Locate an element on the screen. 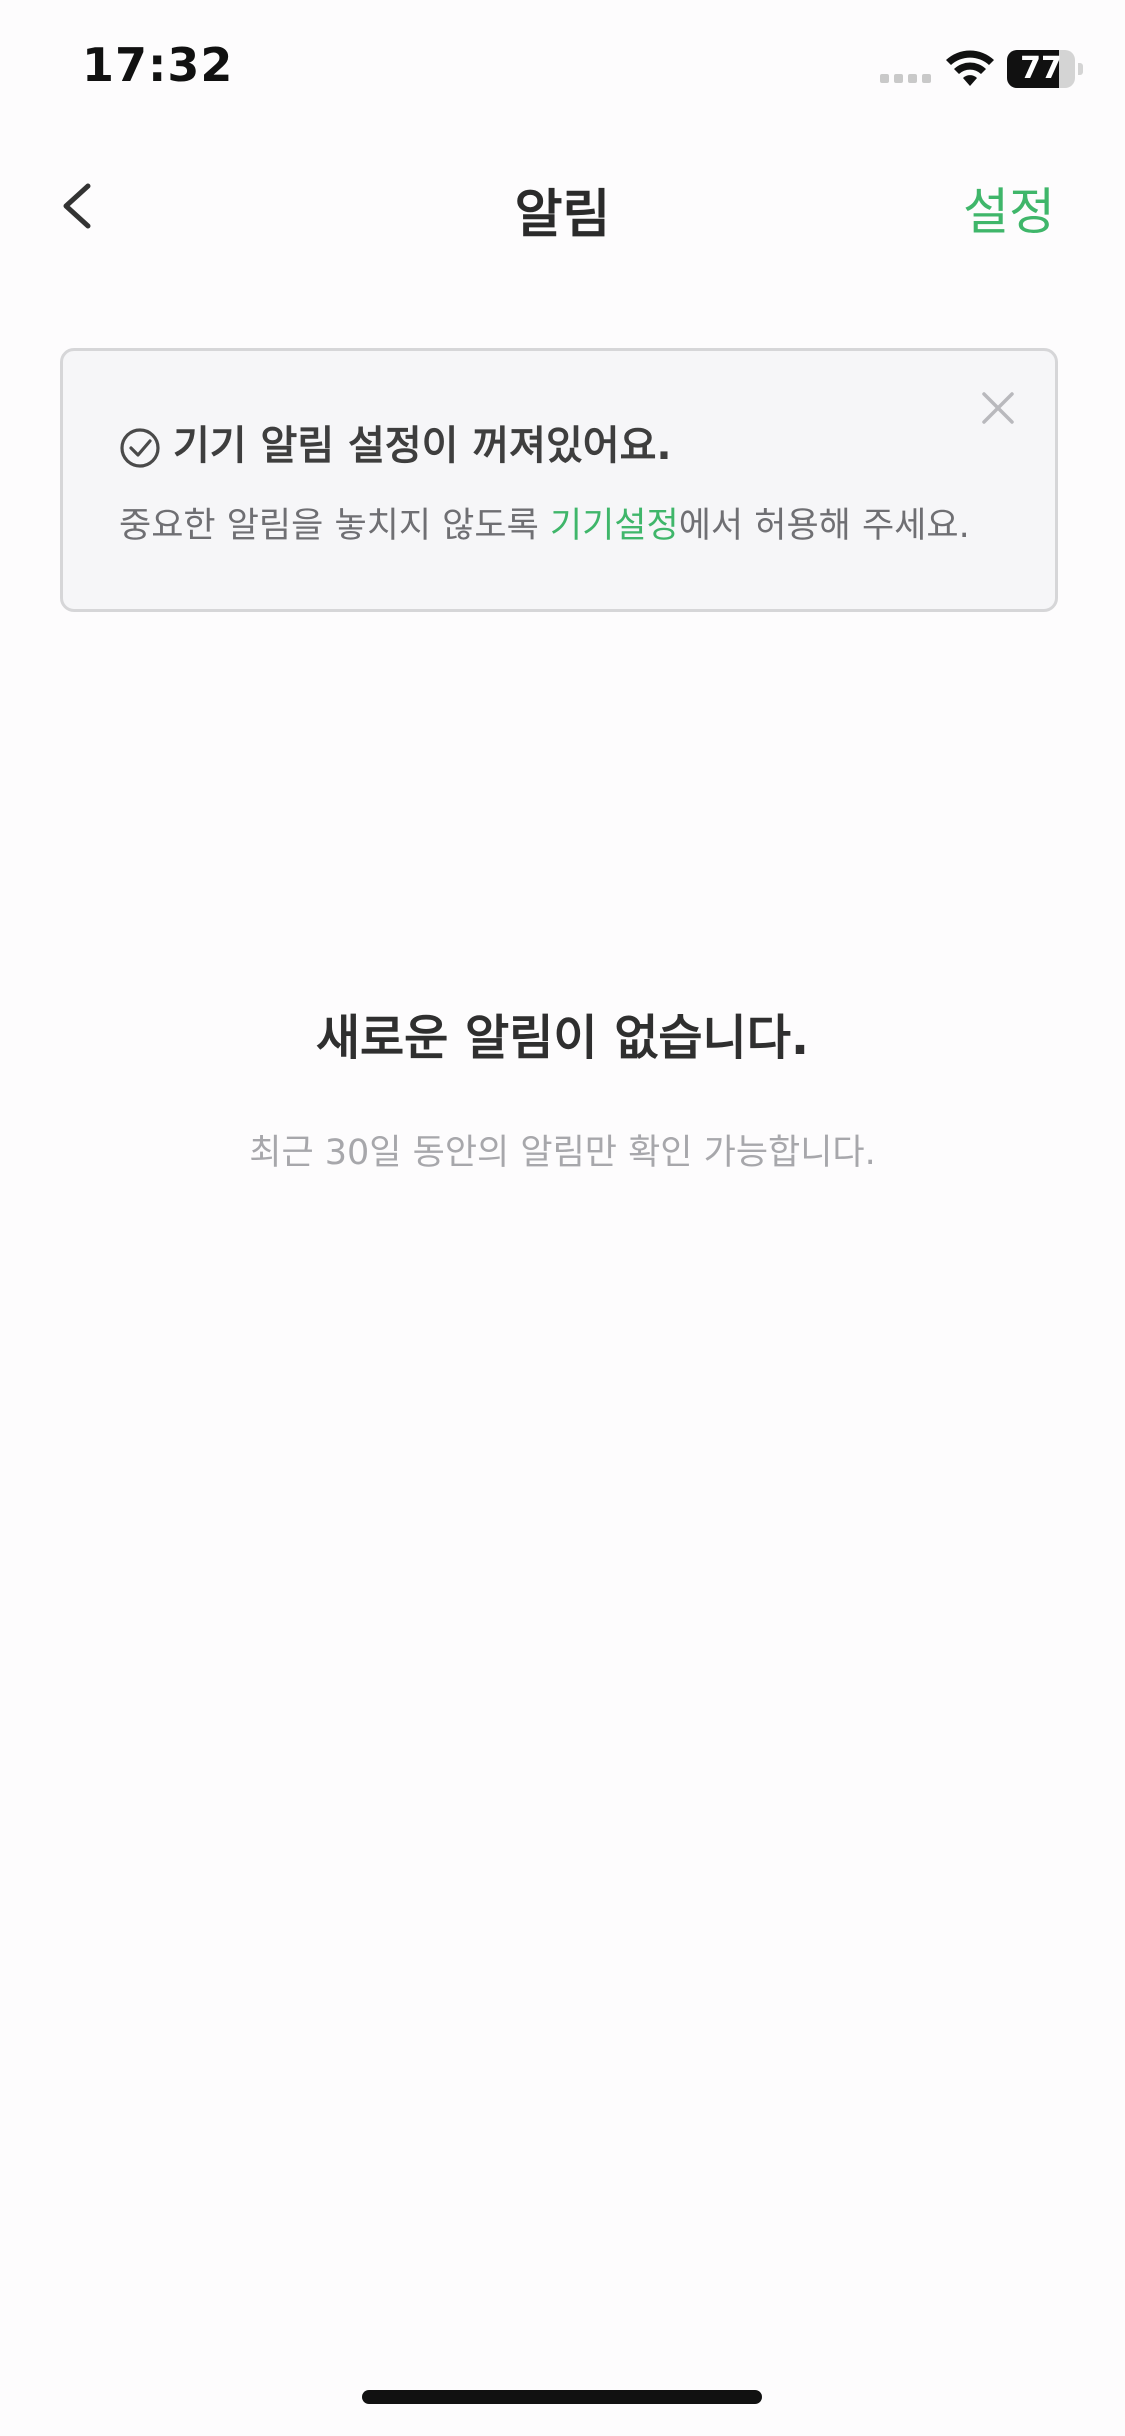  empty-state-subtitle: 최근 30일 동안의 알림만 확인 가능합니다. is located at coordinates (562, 1153).